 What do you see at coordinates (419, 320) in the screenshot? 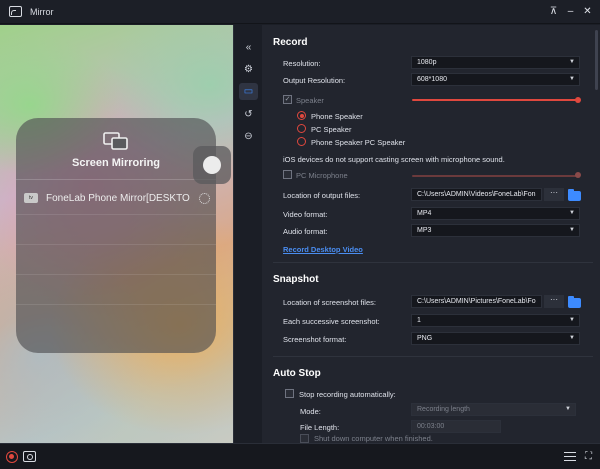
I see `successive-screenshot-value: 1` at bounding box center [419, 320].